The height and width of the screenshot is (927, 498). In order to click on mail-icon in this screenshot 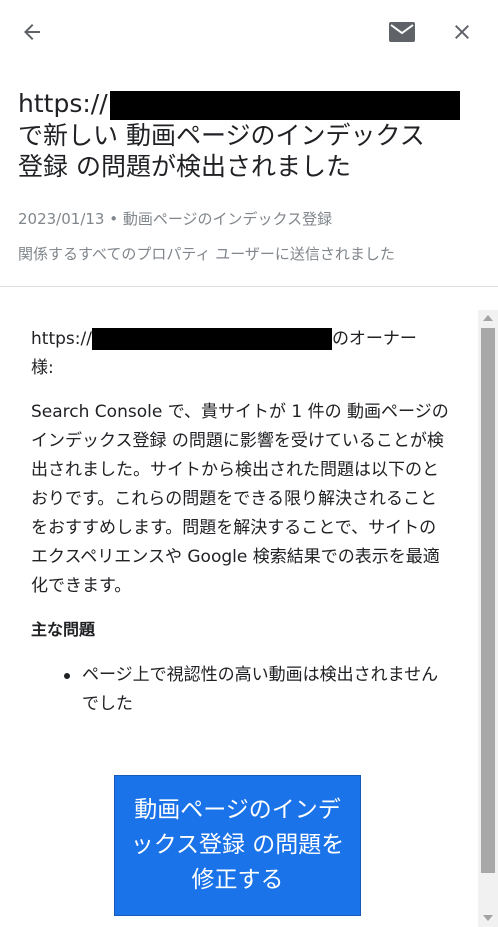, I will do `click(402, 32)`.